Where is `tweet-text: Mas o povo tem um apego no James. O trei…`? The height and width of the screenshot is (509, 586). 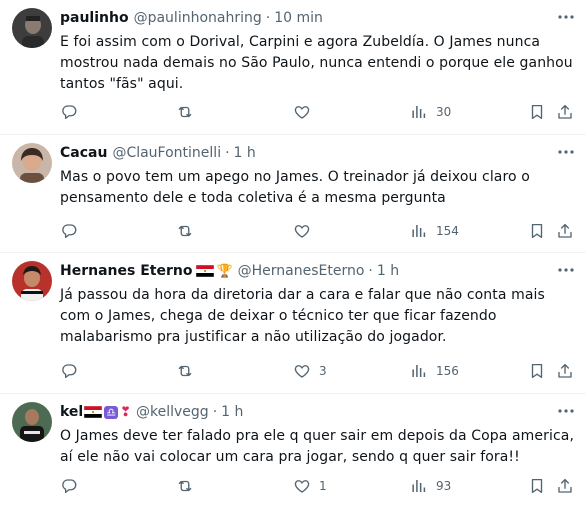
tweet-text: Mas o povo tem um apego no James. O trei… is located at coordinates (295, 187).